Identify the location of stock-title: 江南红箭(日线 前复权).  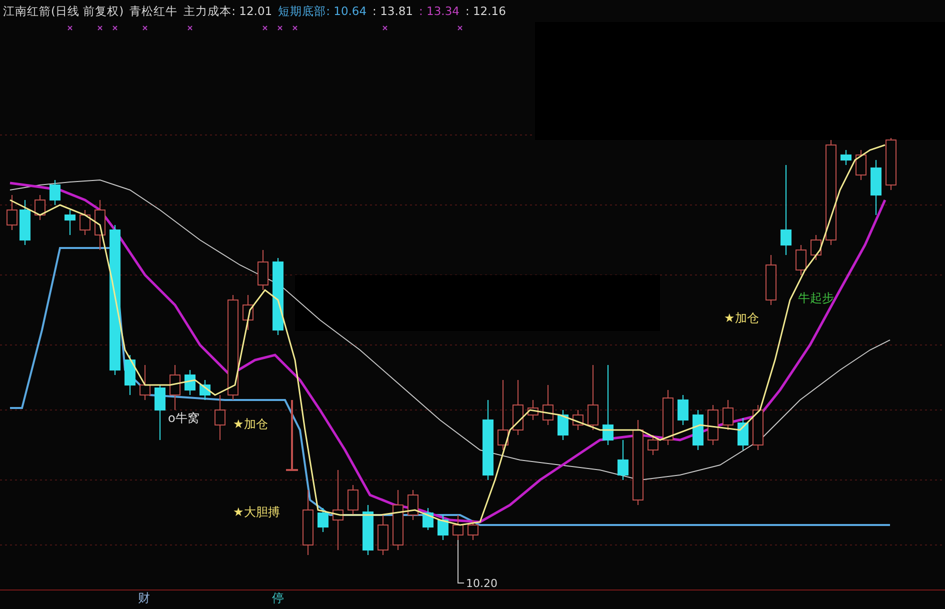
(63, 11).